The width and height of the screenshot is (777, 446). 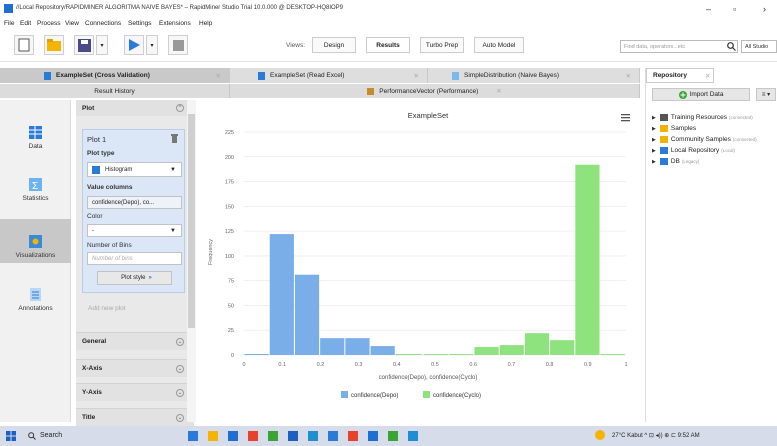 What do you see at coordinates (708, 9) in the screenshot?
I see `minimize-button: –` at bounding box center [708, 9].